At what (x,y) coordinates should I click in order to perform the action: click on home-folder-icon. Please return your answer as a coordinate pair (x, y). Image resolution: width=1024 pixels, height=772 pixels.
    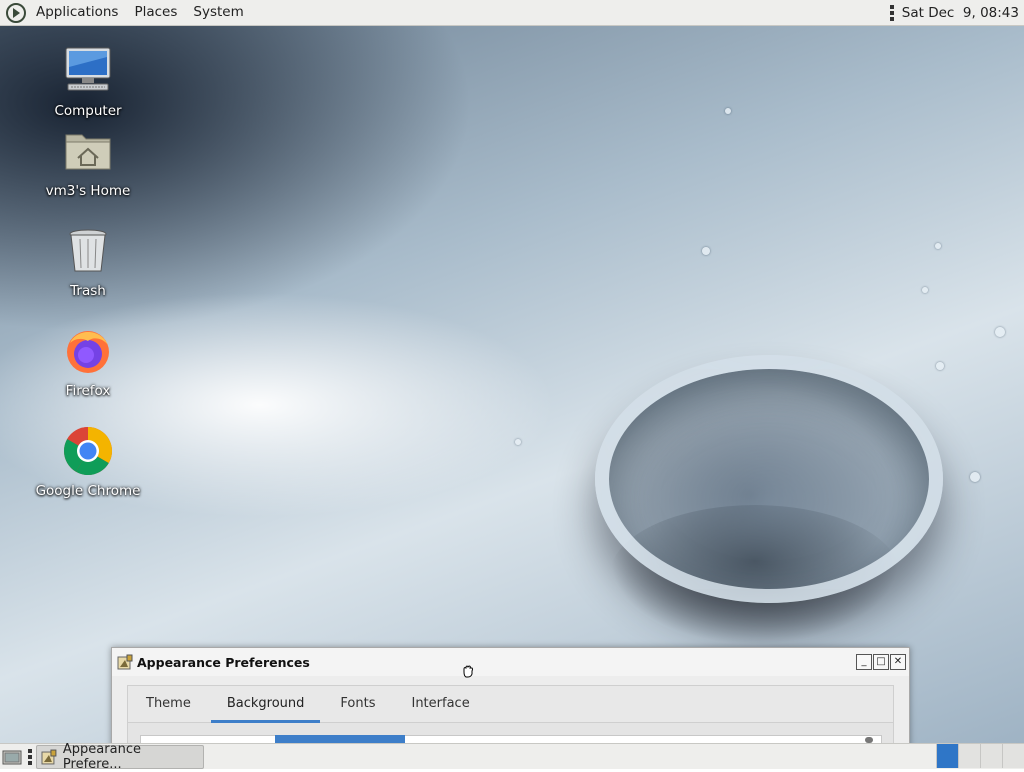
    Looking at the image, I should click on (88, 152).